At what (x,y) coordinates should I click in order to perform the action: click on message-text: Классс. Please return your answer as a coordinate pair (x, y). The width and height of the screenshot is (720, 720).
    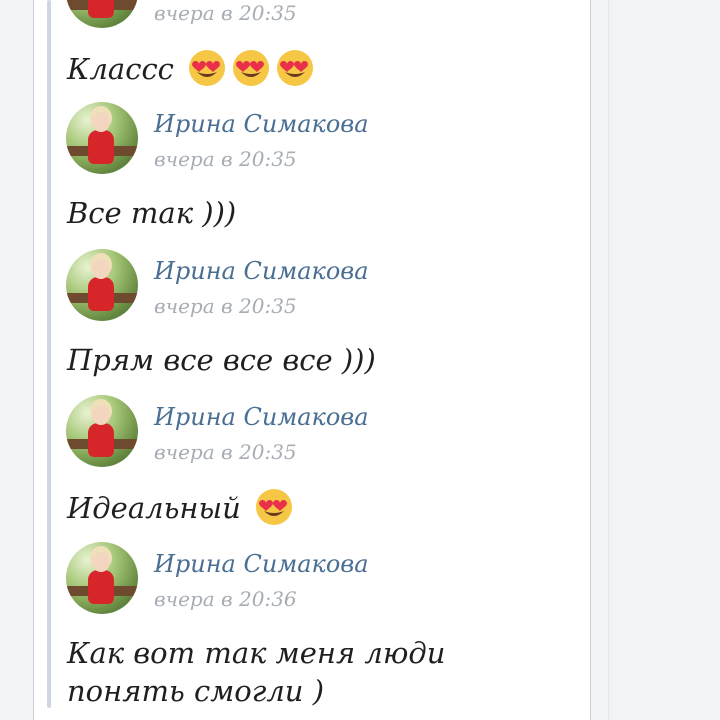
    Looking at the image, I should click on (317, 68).